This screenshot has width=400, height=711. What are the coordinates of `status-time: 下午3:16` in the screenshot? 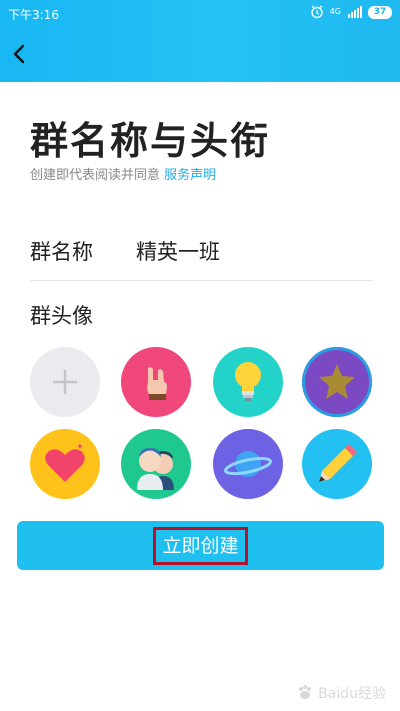 It's located at (33, 15).